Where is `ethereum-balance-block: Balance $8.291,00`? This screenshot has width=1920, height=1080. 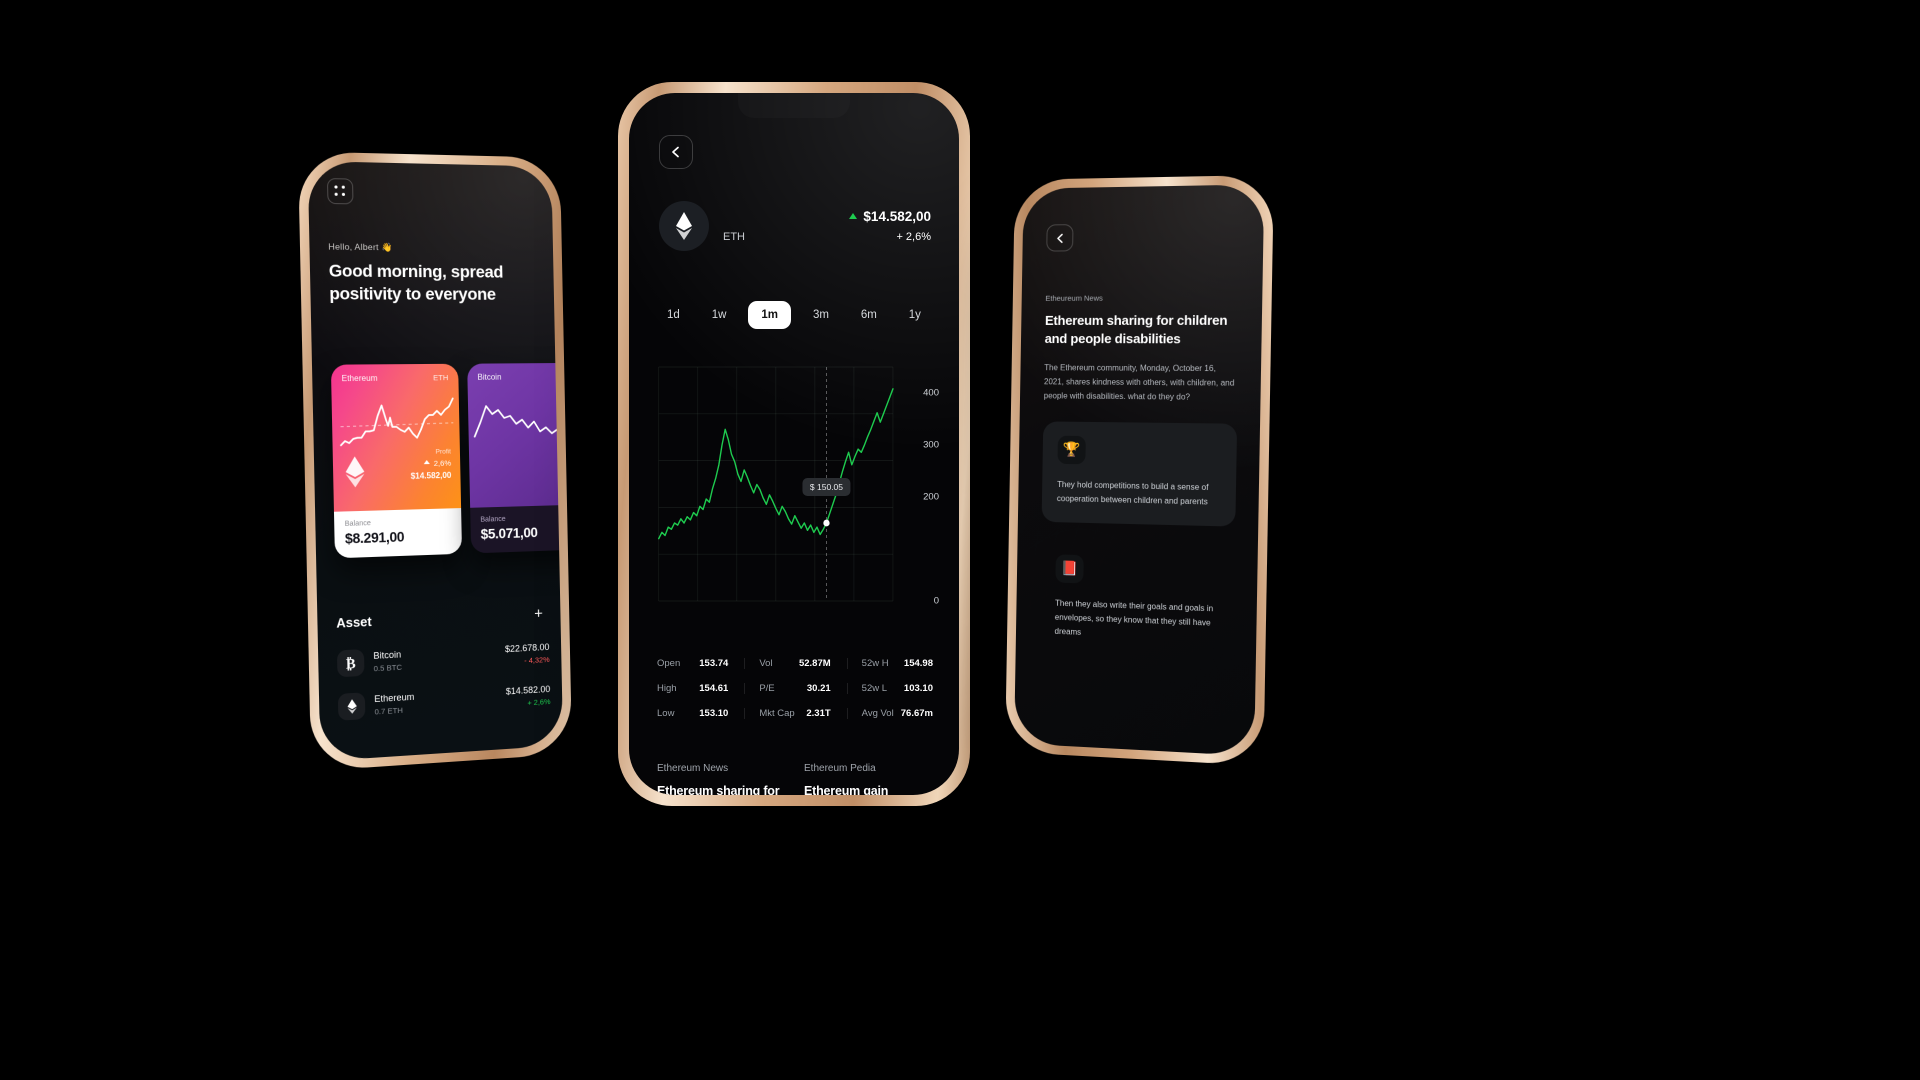 ethereum-balance-block: Balance $8.291,00 is located at coordinates (398, 533).